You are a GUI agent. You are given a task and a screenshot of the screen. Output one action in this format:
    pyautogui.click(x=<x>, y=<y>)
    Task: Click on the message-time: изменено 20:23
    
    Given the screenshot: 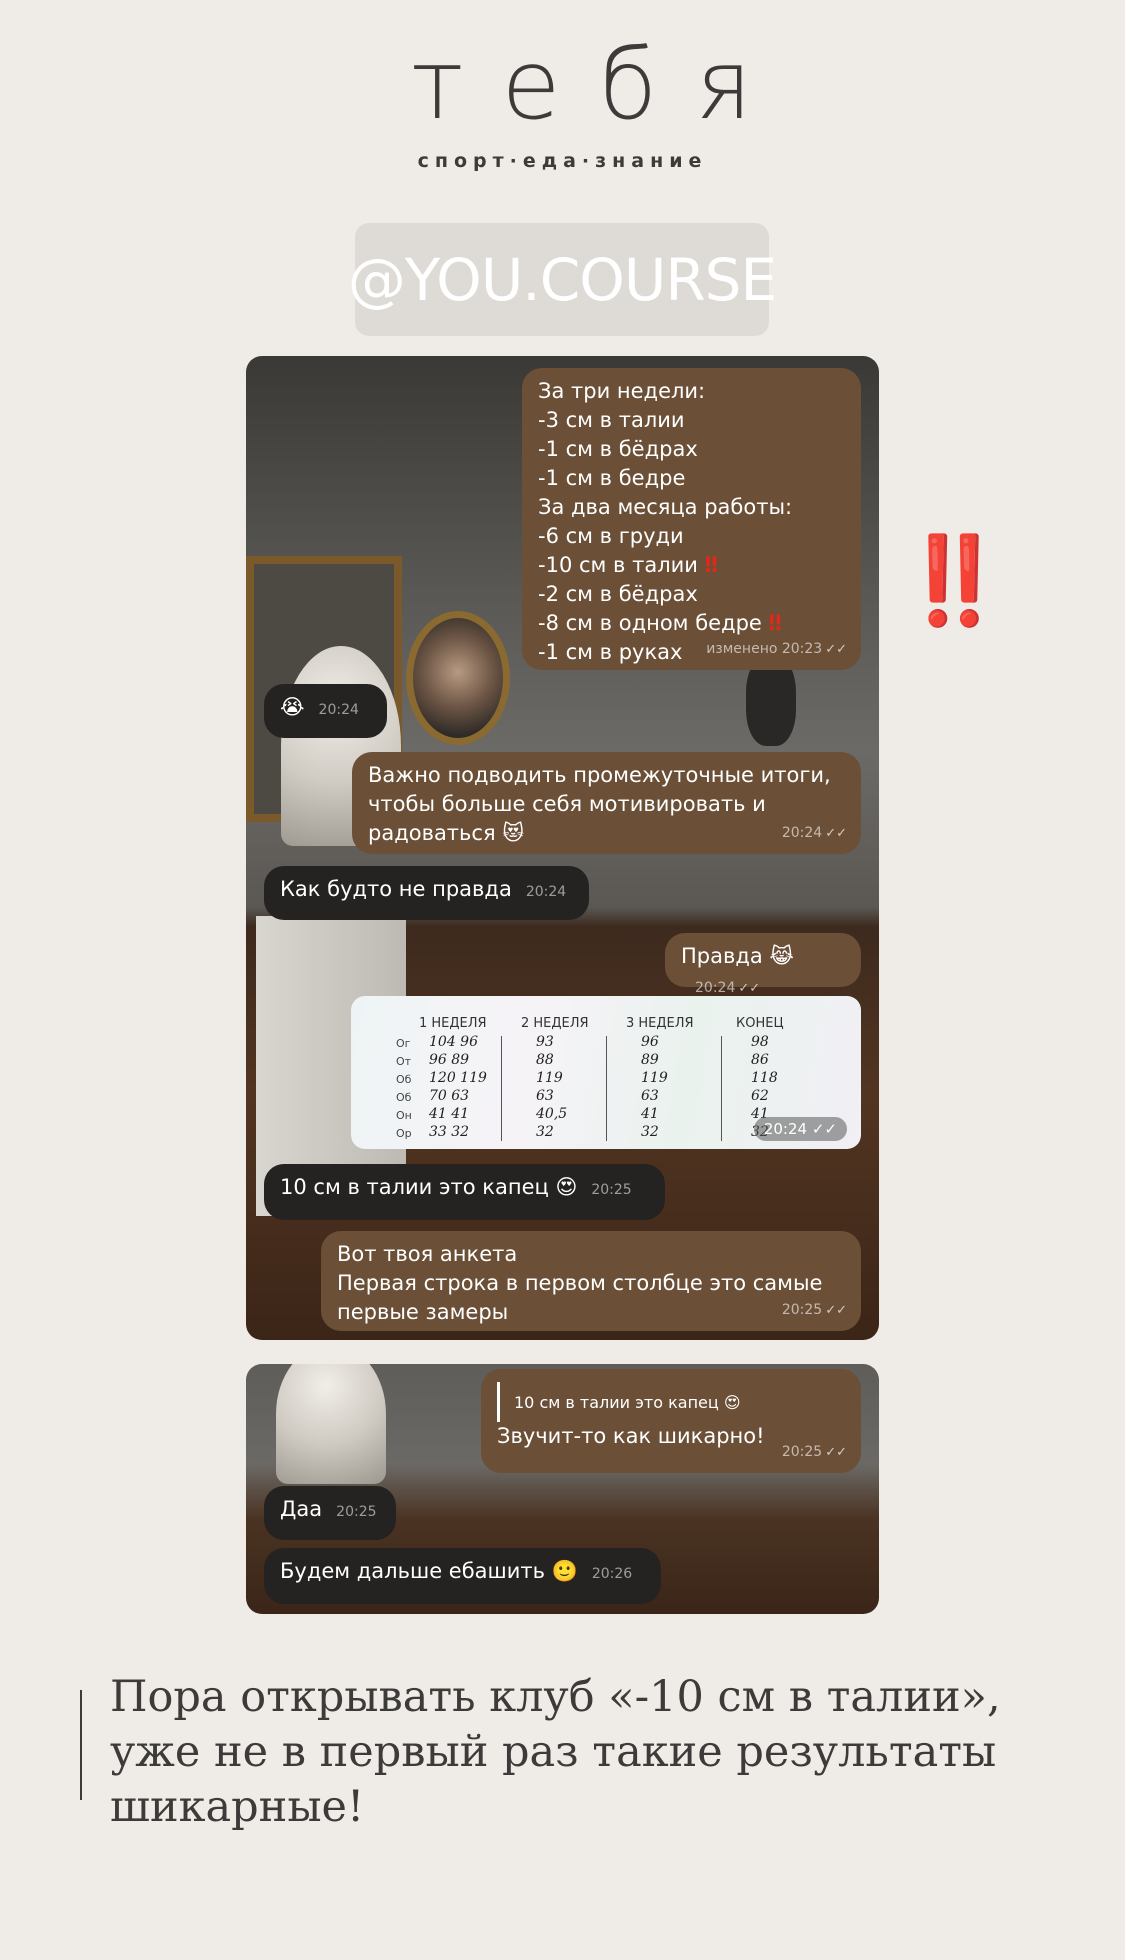 What is the action you would take?
    pyautogui.click(x=764, y=649)
    